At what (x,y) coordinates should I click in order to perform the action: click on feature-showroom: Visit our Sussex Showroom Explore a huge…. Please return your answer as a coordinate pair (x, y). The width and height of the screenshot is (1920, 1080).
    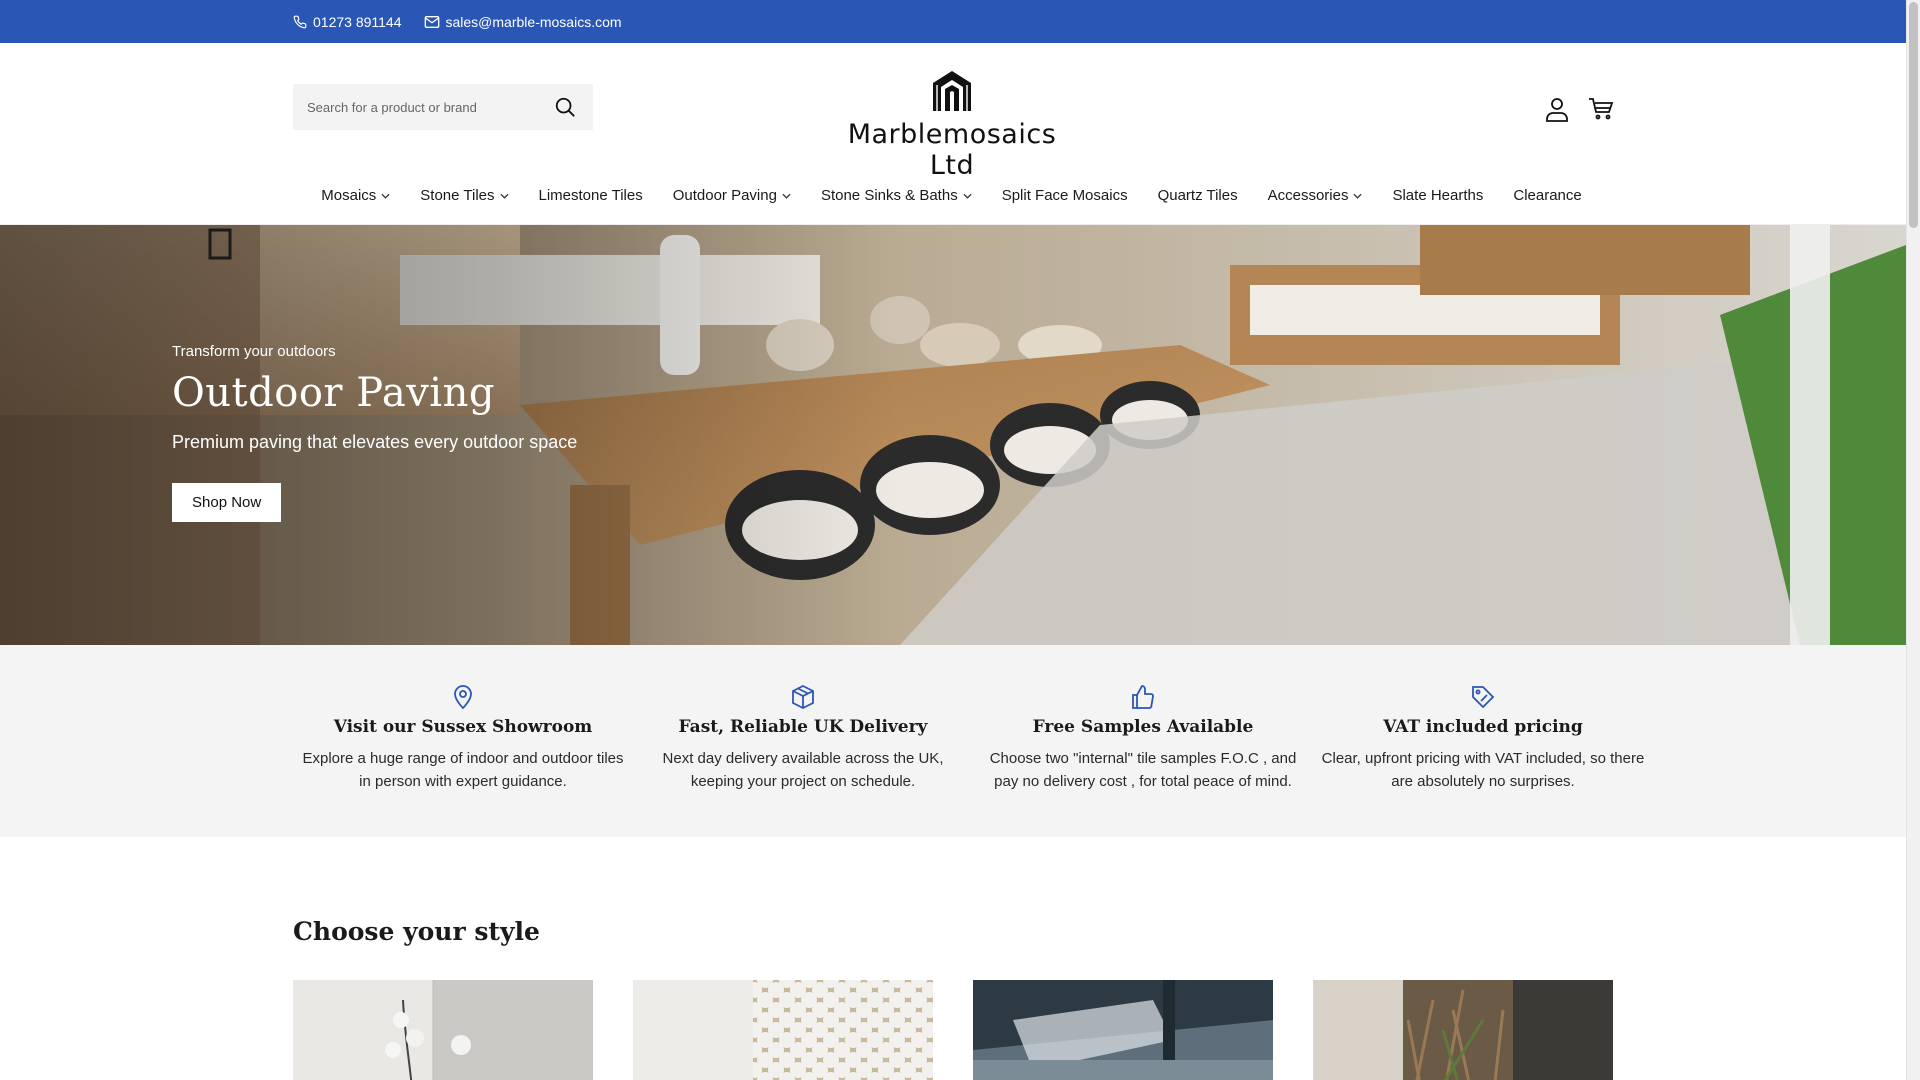
    Looking at the image, I should click on (463, 741).